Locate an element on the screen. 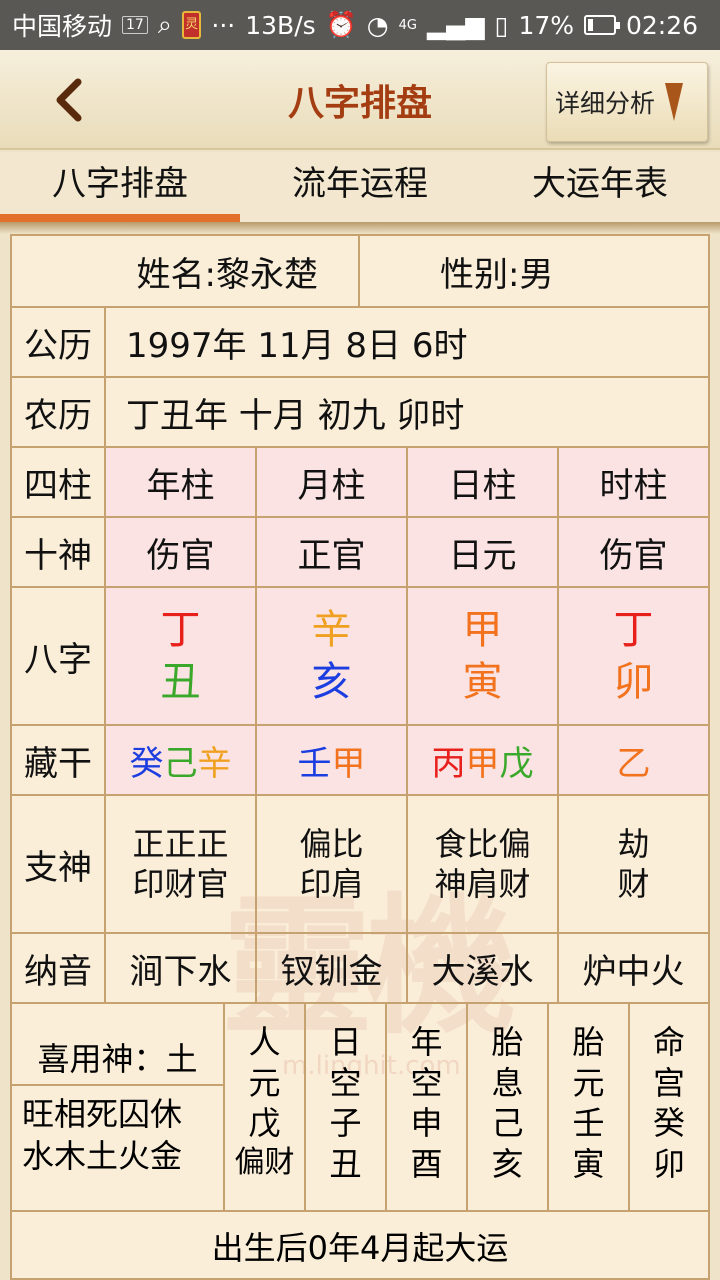 The height and width of the screenshot is (1280, 720). pillars-label: 四柱 is located at coordinates (59, 482).